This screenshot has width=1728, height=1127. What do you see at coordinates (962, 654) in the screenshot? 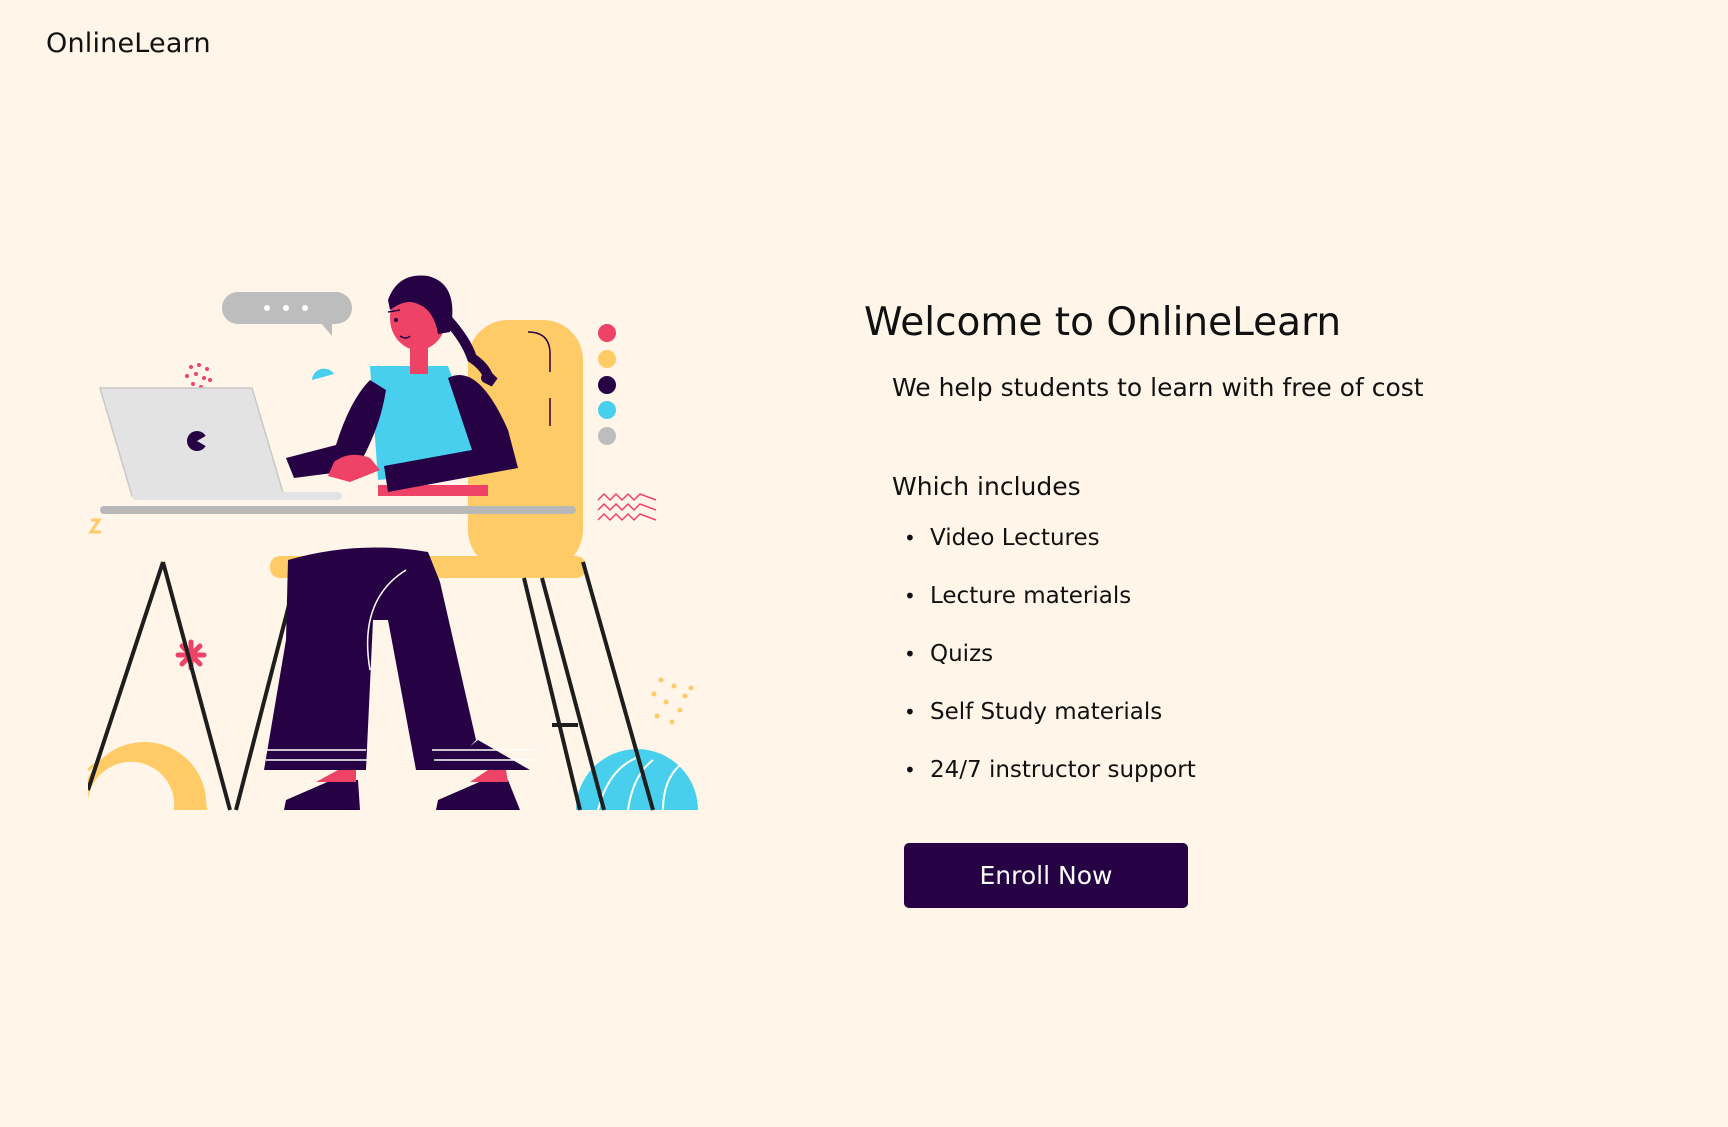
I see `feature-label: Quizs` at bounding box center [962, 654].